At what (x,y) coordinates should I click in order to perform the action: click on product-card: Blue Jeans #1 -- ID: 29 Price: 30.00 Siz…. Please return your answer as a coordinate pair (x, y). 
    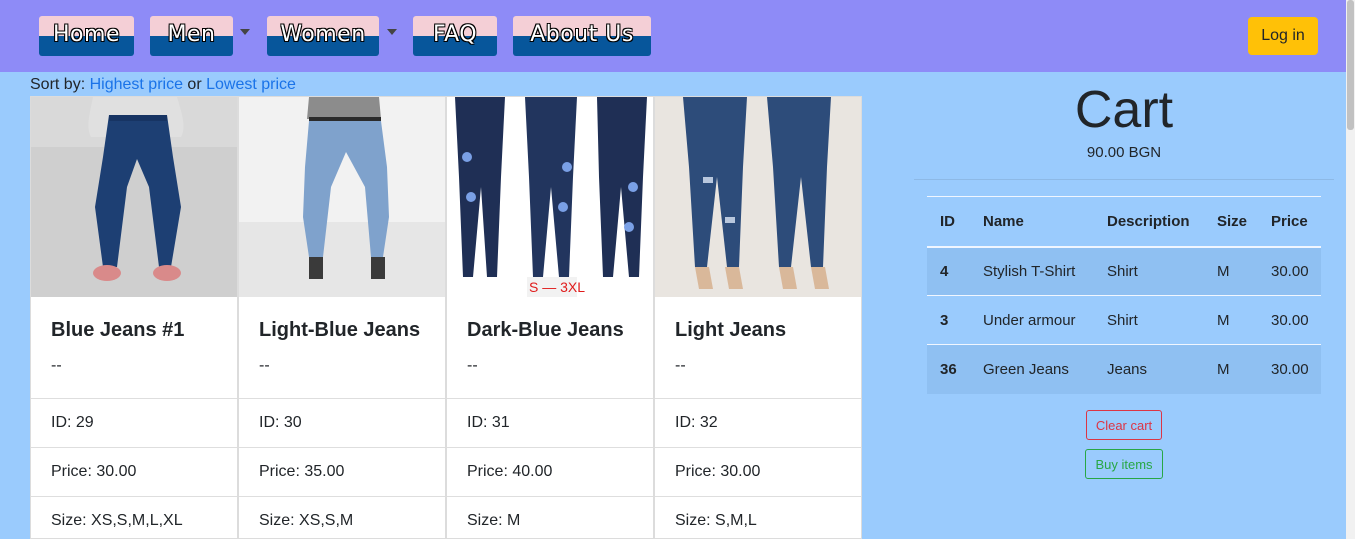
    Looking at the image, I should click on (134, 317).